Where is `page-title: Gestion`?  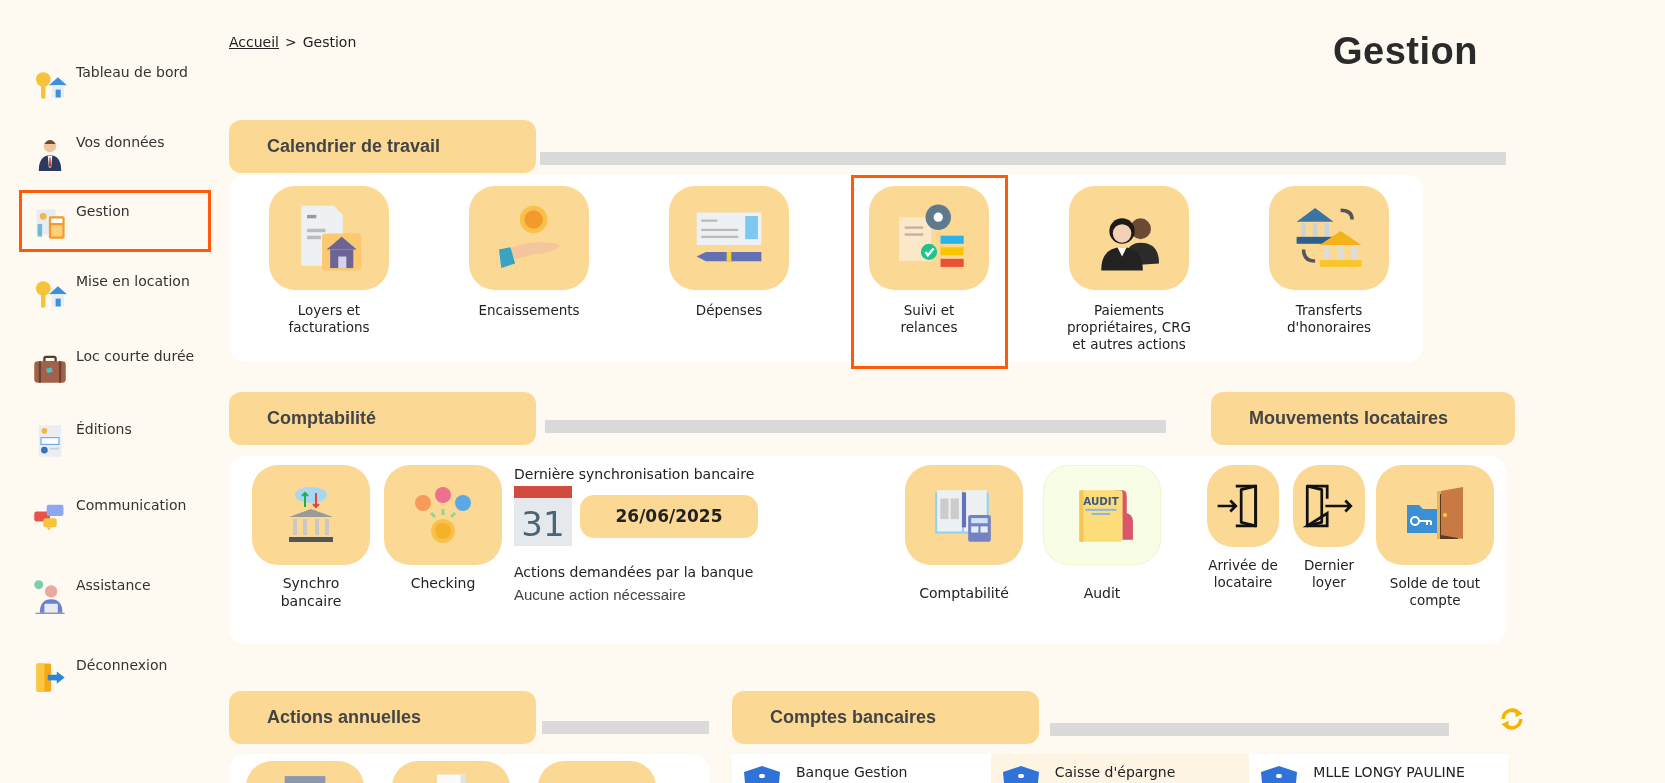
page-title: Gestion is located at coordinates (1405, 51).